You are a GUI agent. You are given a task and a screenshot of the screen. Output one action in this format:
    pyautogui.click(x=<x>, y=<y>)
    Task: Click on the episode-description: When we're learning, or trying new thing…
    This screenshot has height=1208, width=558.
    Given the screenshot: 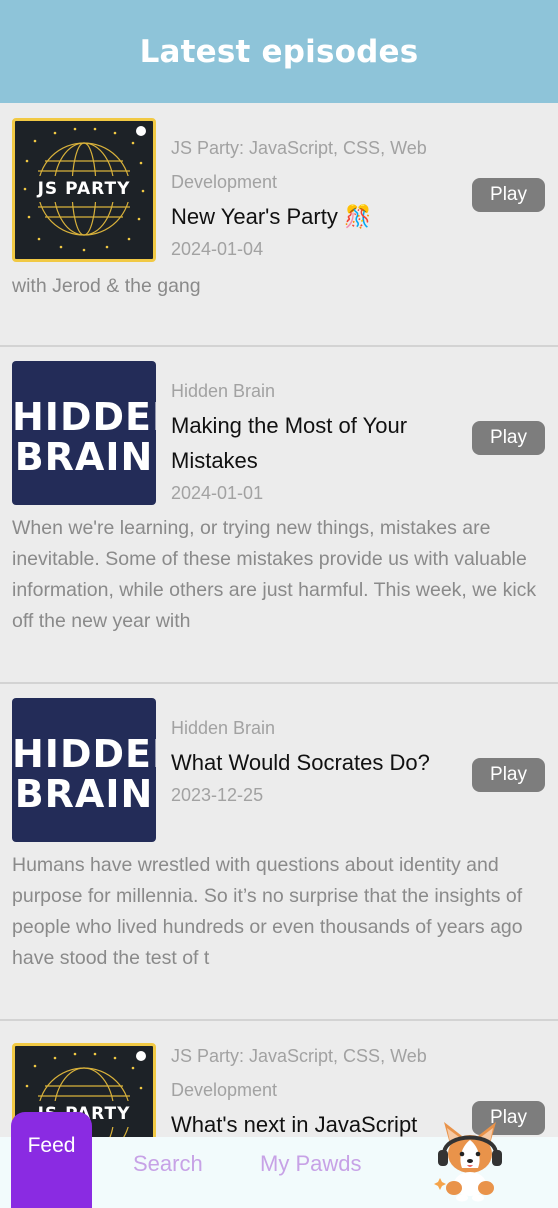 What is the action you would take?
    pyautogui.click(x=274, y=574)
    